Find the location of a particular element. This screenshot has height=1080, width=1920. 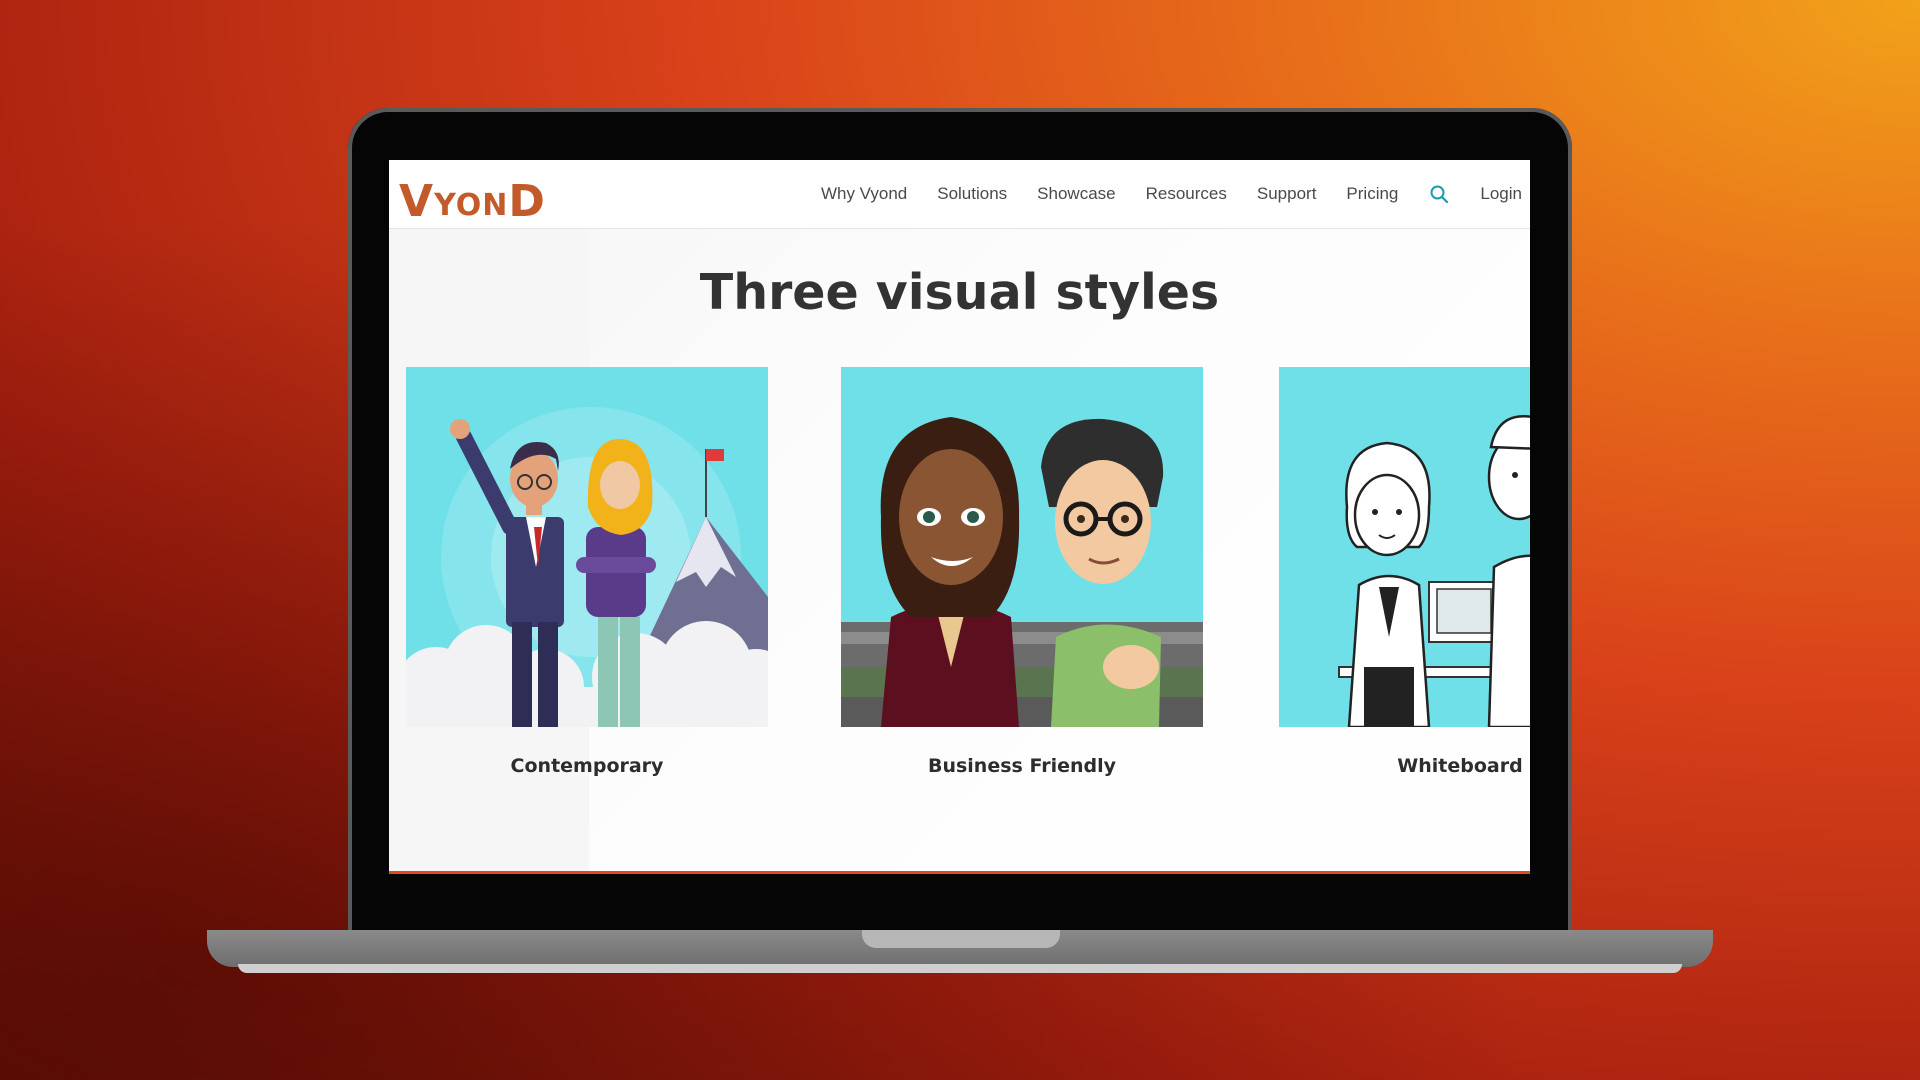

style-card-whiteboard: Whiteboard is located at coordinates (1404, 572).